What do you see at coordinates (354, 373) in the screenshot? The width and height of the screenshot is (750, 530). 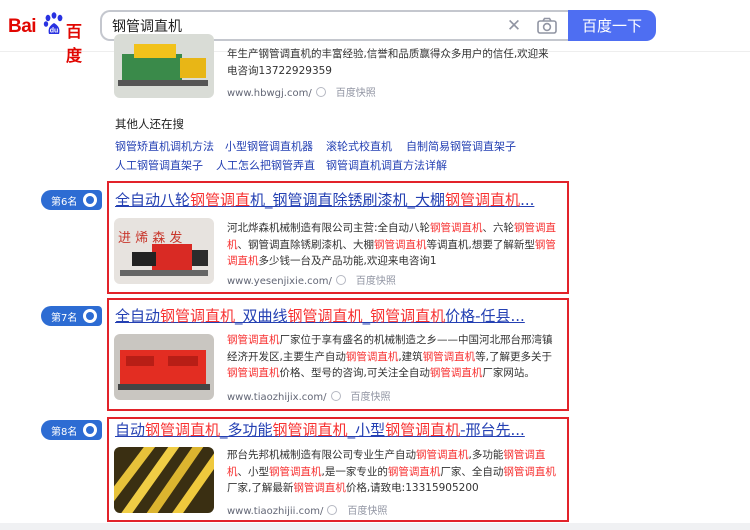 I see `desc-text: 价格、型号的咨询,可关注全自动` at bounding box center [354, 373].